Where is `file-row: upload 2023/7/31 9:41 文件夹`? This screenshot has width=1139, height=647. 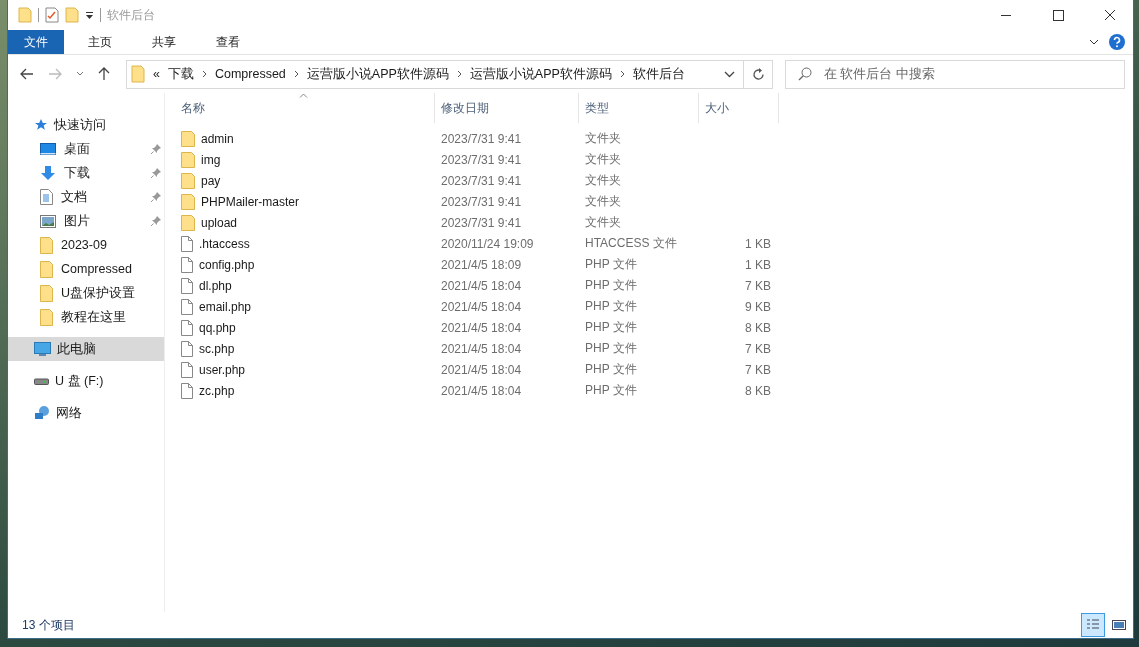 file-row: upload 2023/7/31 9:41 文件夹 is located at coordinates (654, 222).